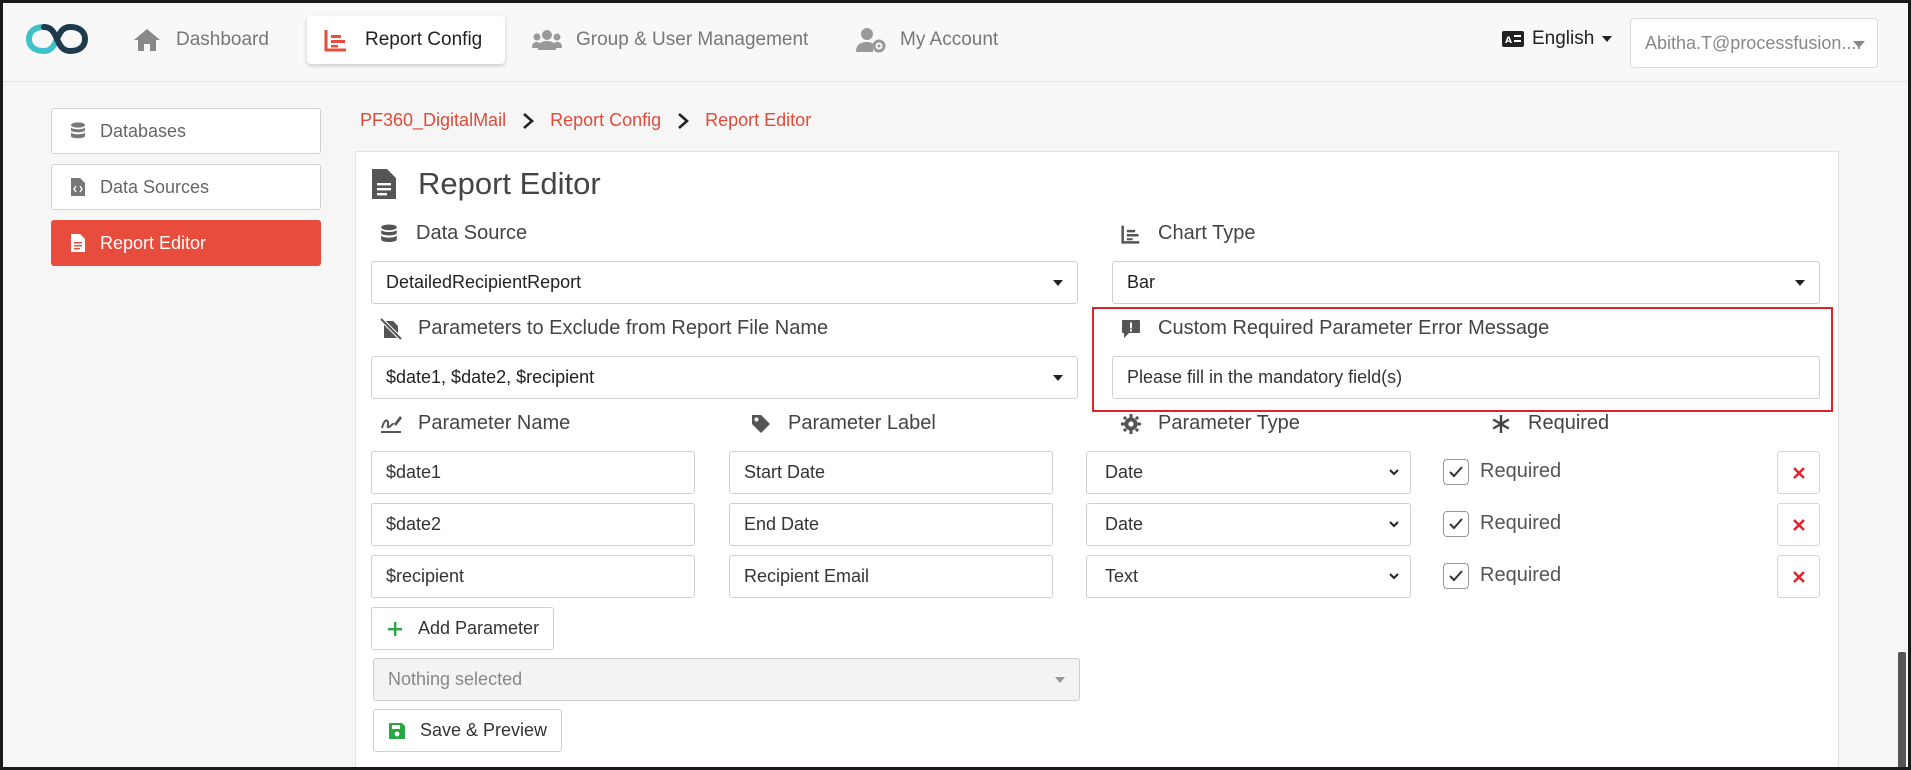  I want to click on parameter-label-header: Parameter Label, so click(843, 423).